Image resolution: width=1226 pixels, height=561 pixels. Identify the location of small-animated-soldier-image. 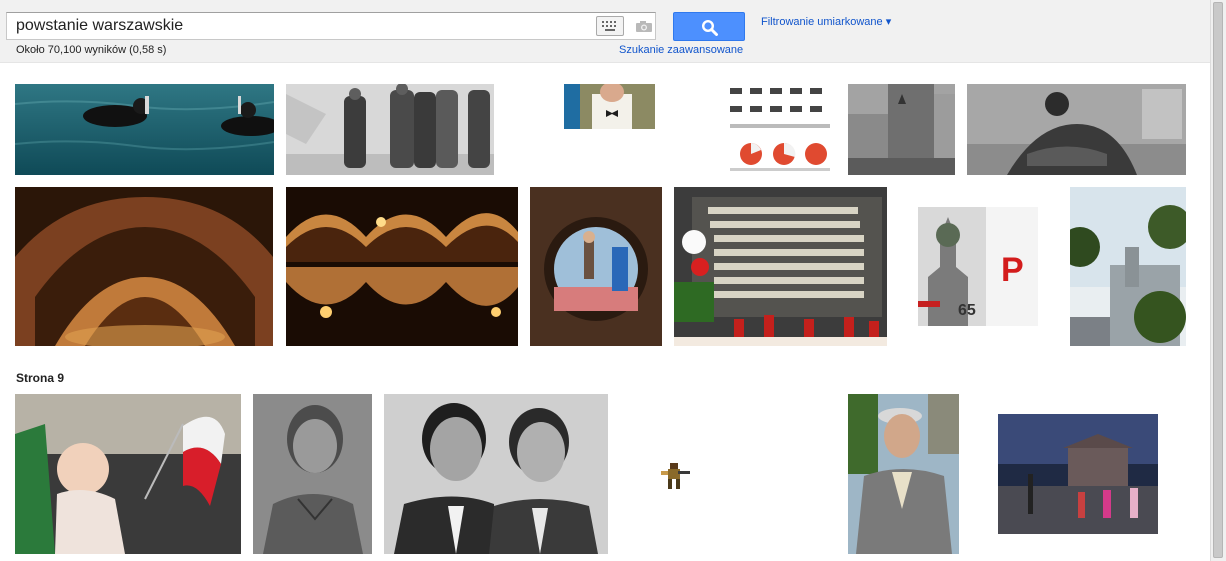
(674, 476).